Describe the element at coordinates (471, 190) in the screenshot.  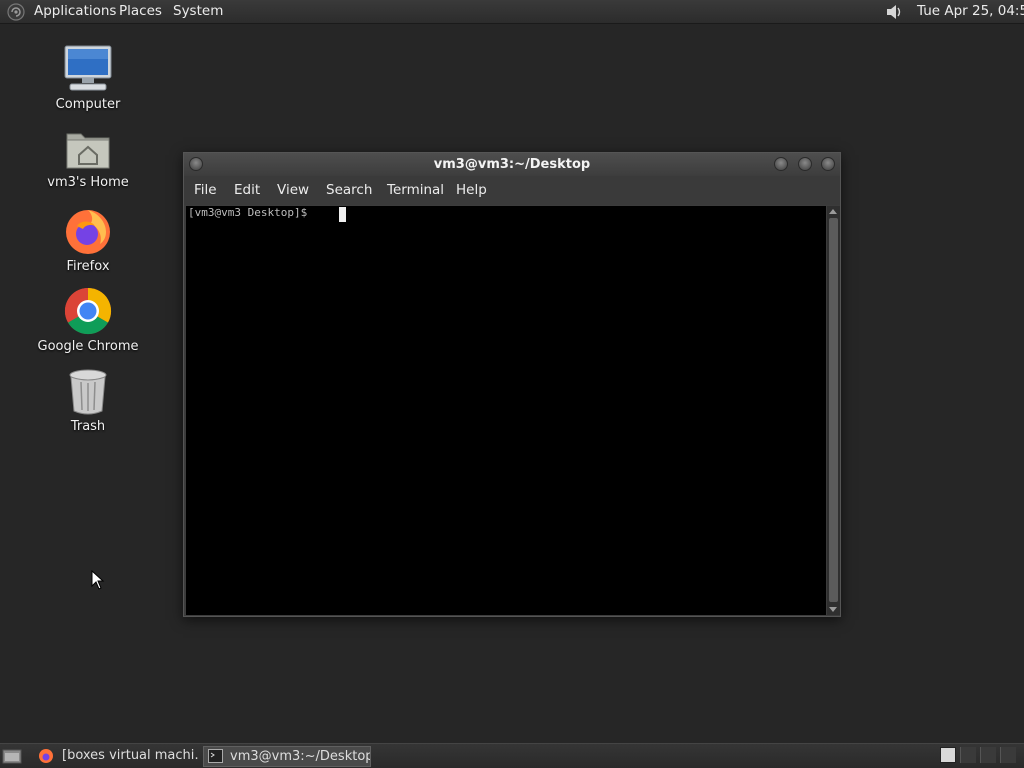
I see `menu-help: Help` at that location.